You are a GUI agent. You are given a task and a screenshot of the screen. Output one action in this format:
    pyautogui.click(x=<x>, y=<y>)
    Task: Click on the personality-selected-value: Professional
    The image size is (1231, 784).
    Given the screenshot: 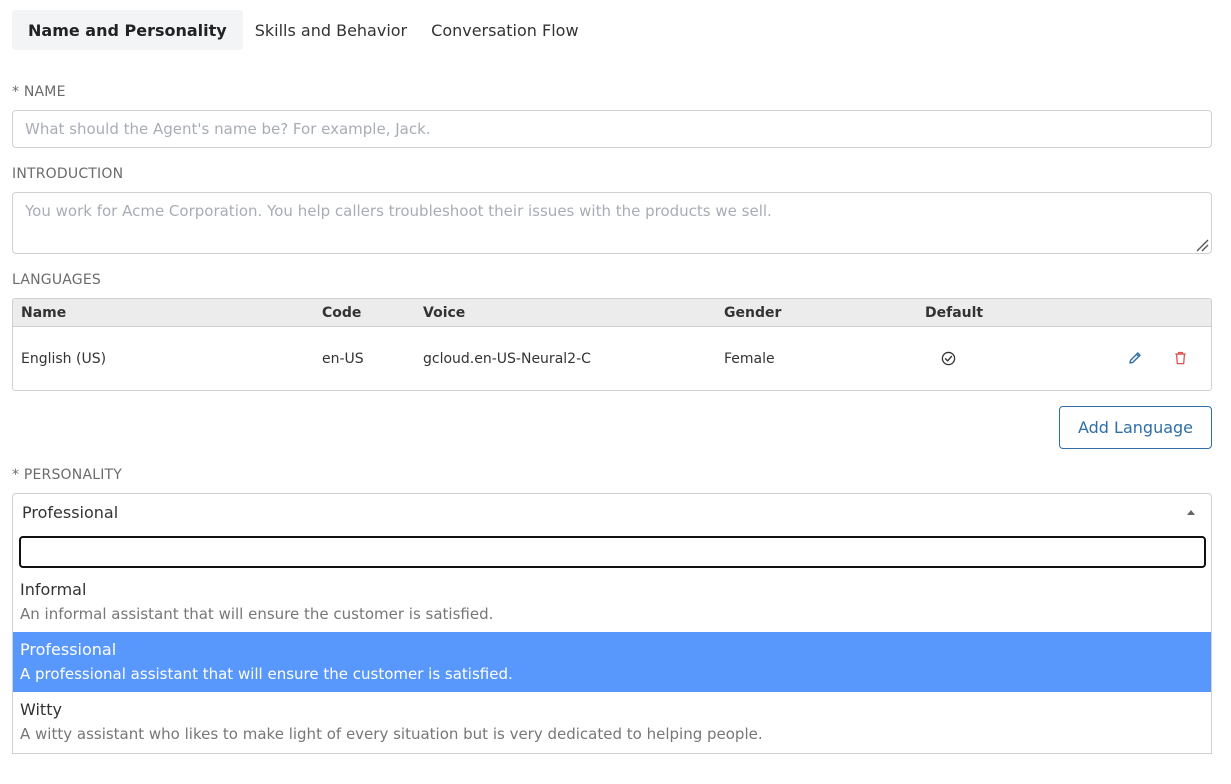 What is the action you would take?
    pyautogui.click(x=70, y=512)
    